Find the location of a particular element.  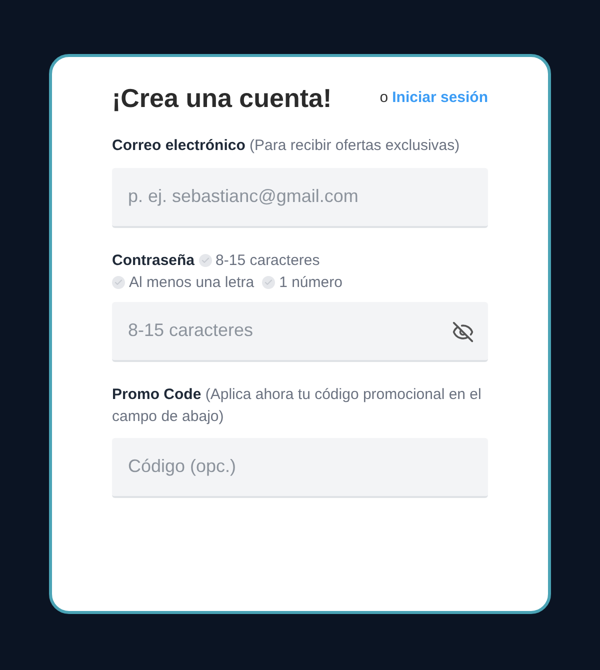

password-rule: Al menos una letra is located at coordinates (191, 282).